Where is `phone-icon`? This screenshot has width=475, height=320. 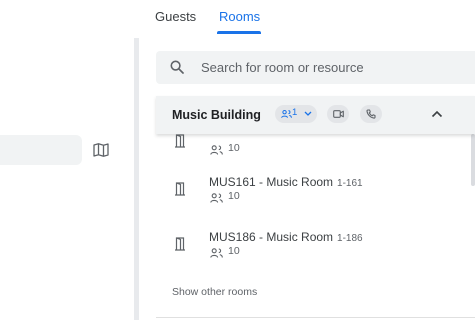 phone-icon is located at coordinates (371, 114).